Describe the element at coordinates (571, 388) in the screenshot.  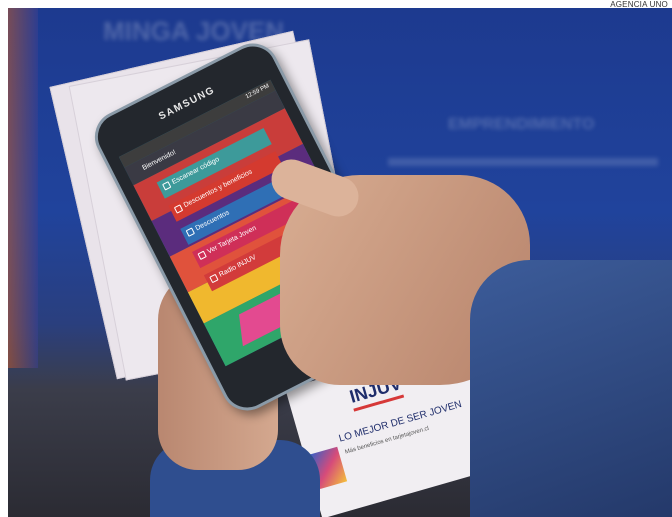
I see `right-sleeve` at that location.